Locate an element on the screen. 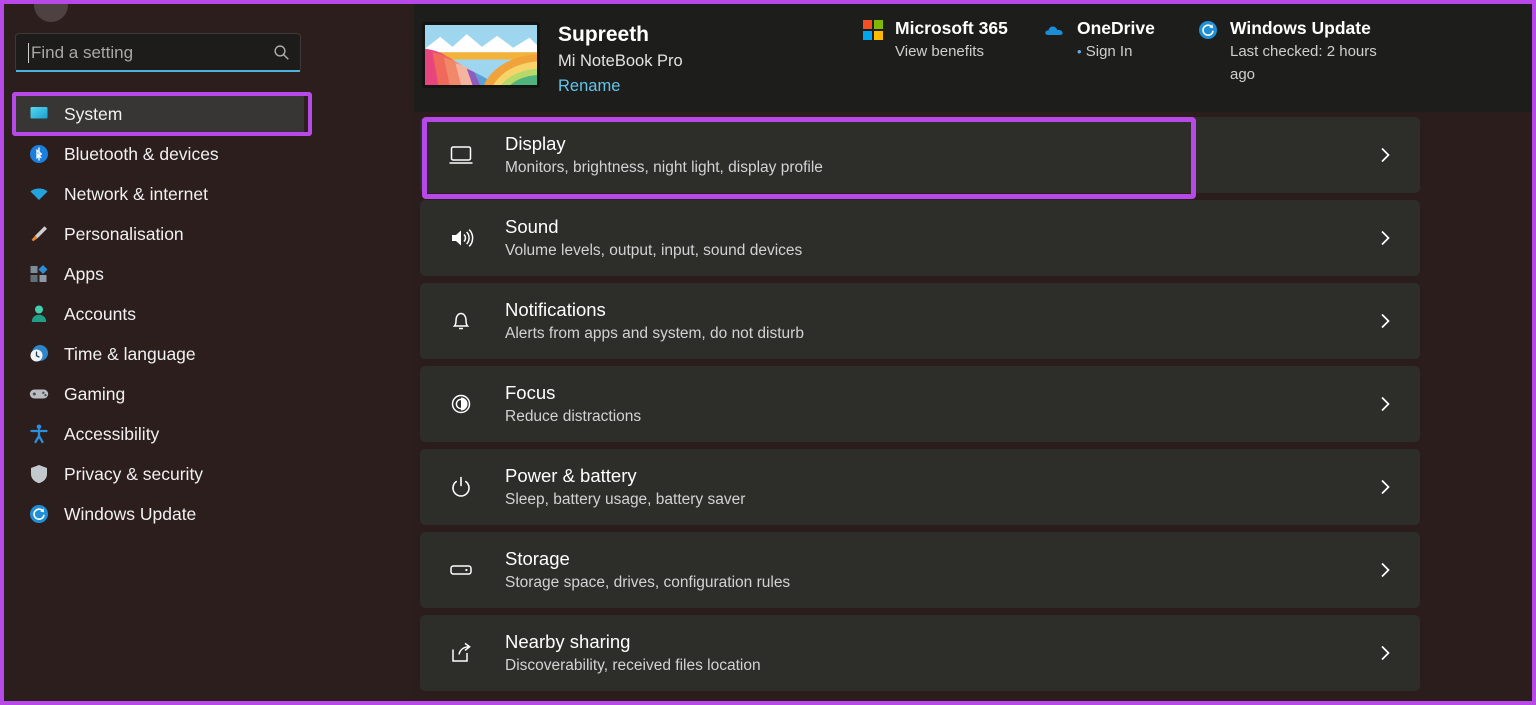 The height and width of the screenshot is (705, 1536). gamepad-icon is located at coordinates (39, 394).